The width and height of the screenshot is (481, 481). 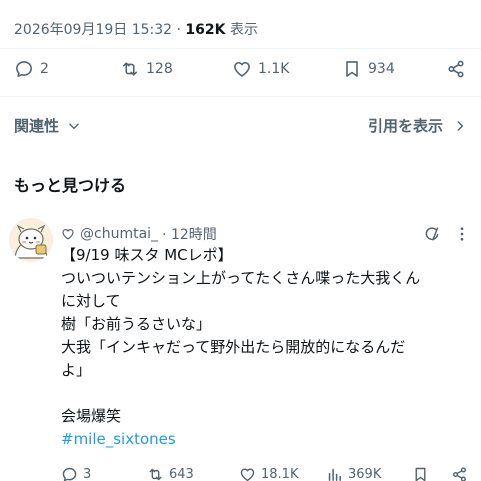 What do you see at coordinates (147, 255) in the screenshot?
I see `post-line: 【9/19 味スタ MCレポ】` at bounding box center [147, 255].